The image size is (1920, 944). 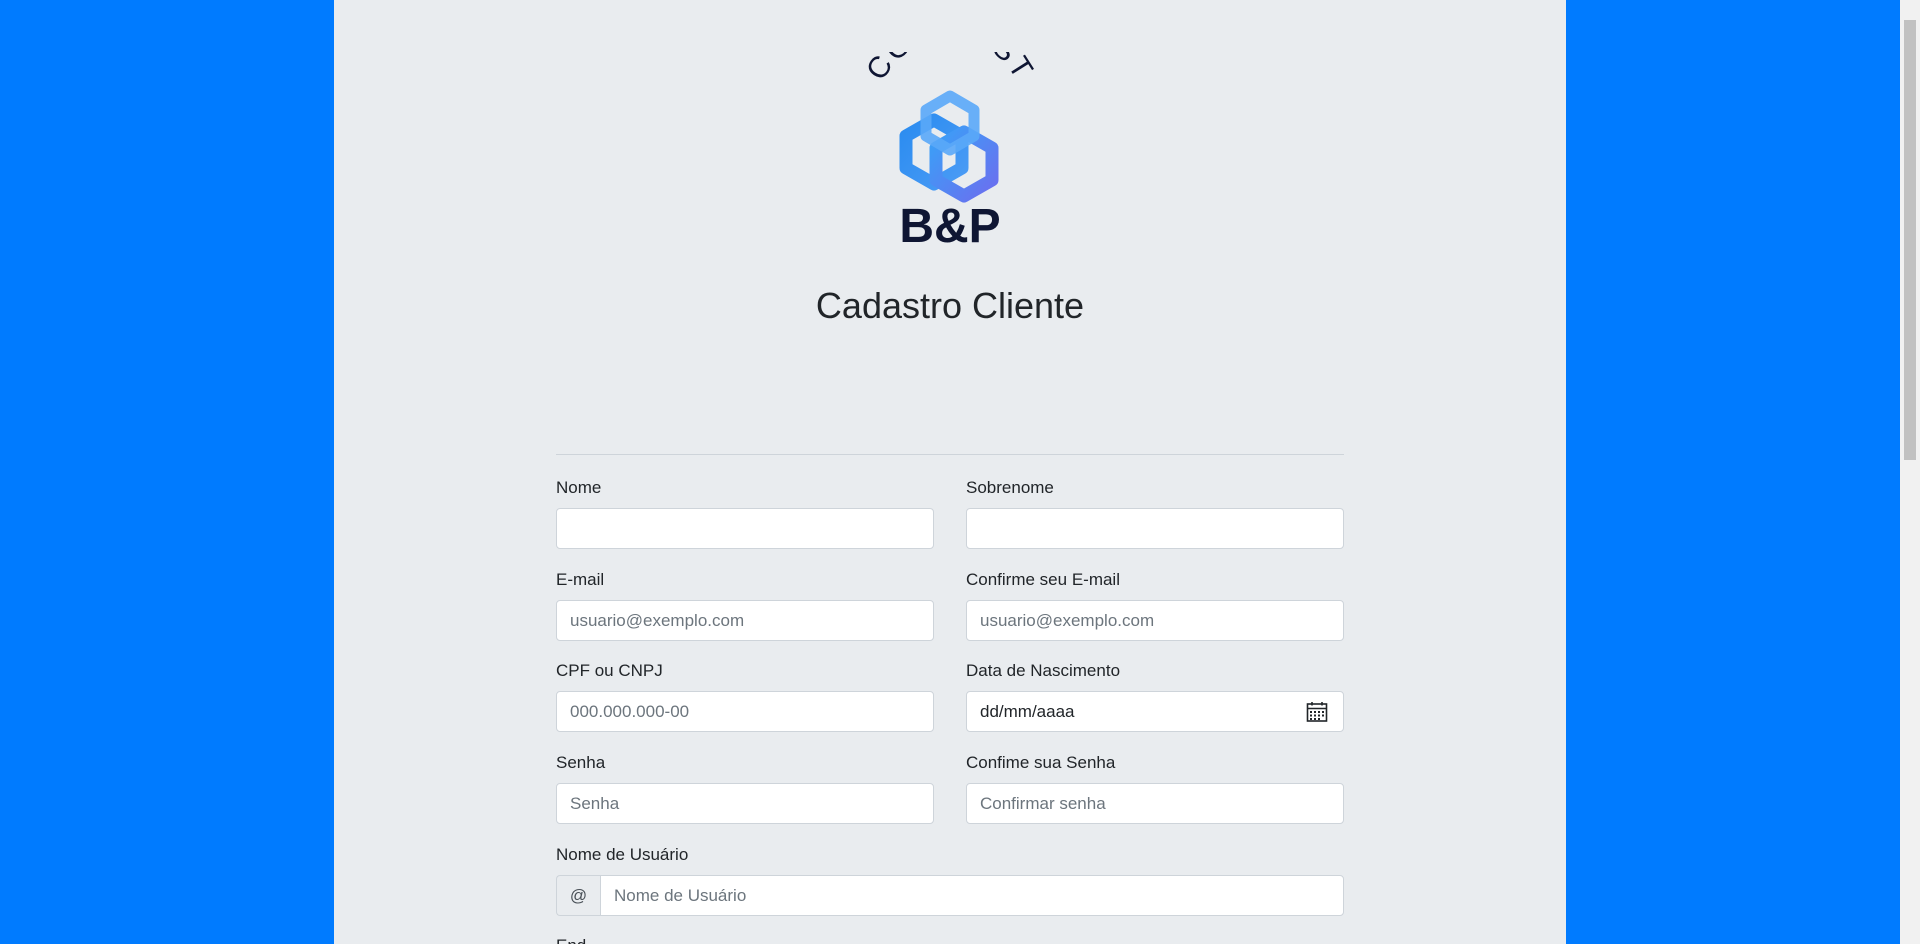 What do you see at coordinates (1155, 620) in the screenshot?
I see `confirm-email-input` at bounding box center [1155, 620].